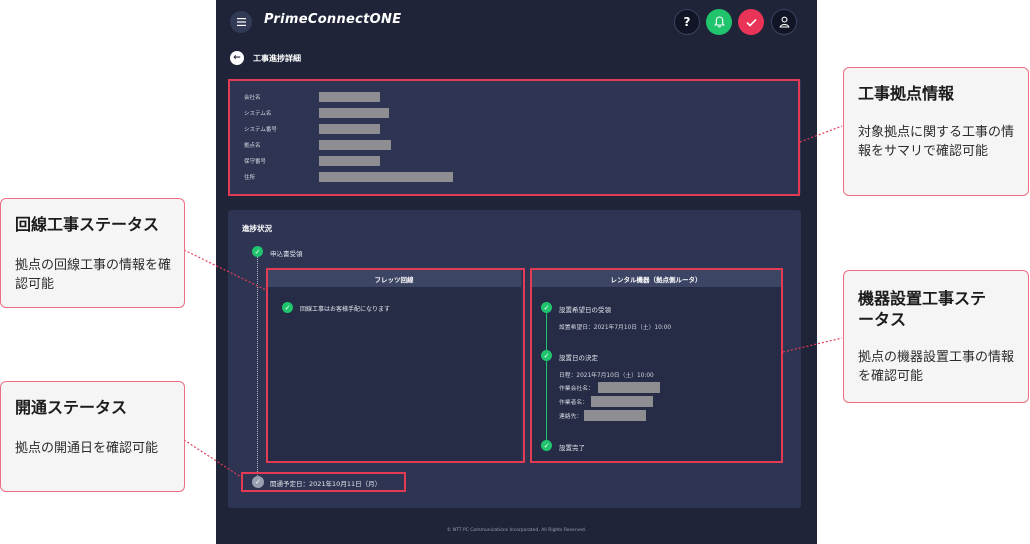 The height and width of the screenshot is (544, 1030). What do you see at coordinates (92, 253) in the screenshot?
I see `callout-line-status: 回線工事ステータス 拠点の回線工事の情報を確認可能` at bounding box center [92, 253].